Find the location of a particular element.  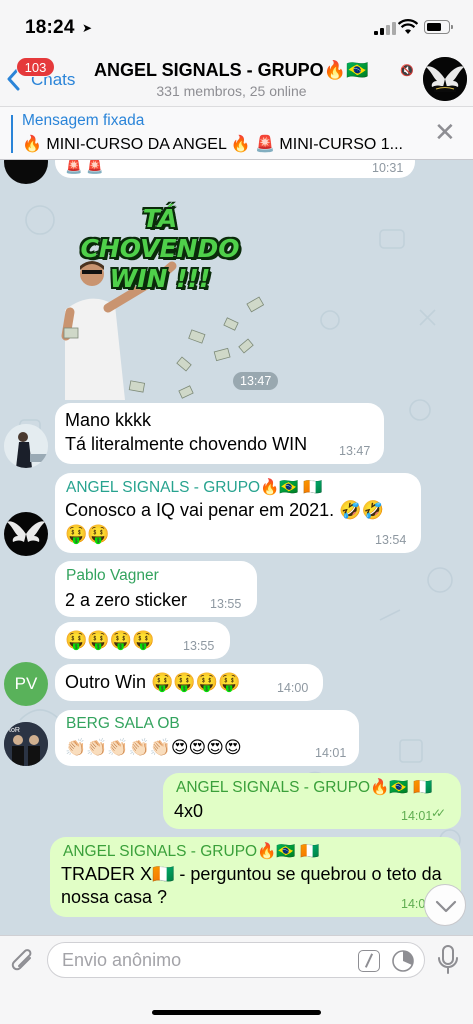

sender-name: Pablo Vagner is located at coordinates (112, 576).